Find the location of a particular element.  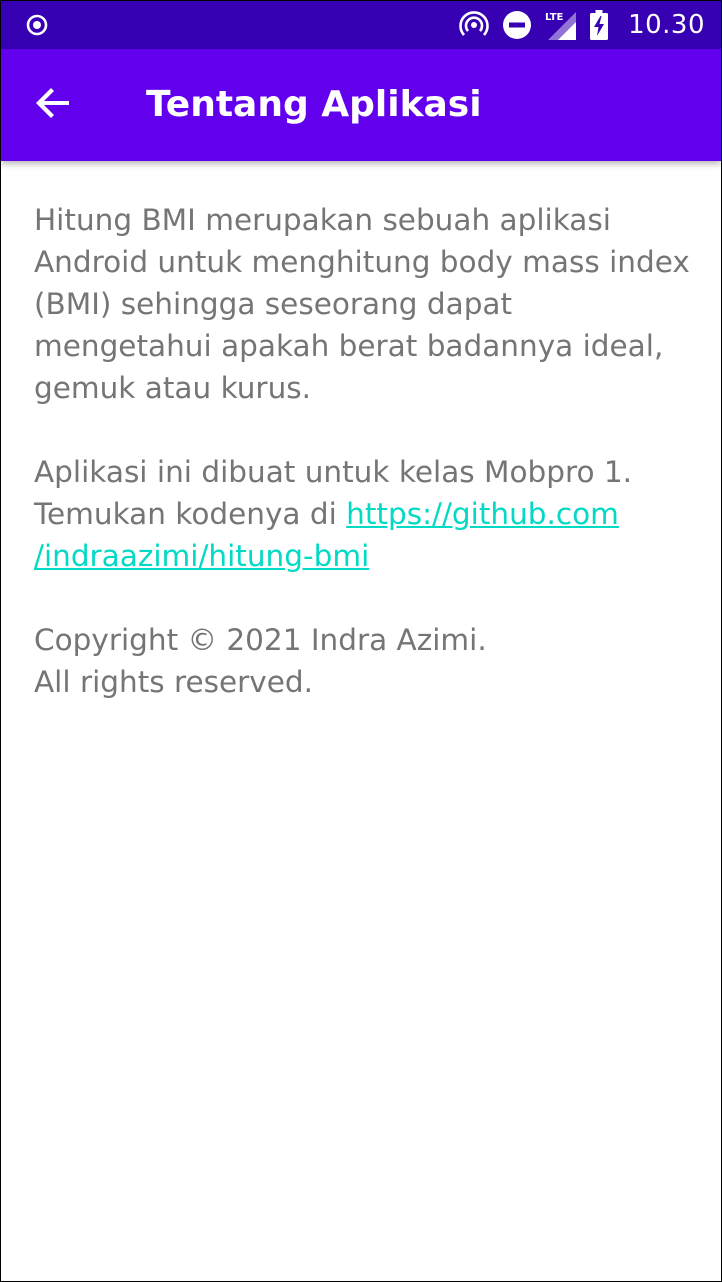

status-bar: LTE 10.30 is located at coordinates (361, 25).